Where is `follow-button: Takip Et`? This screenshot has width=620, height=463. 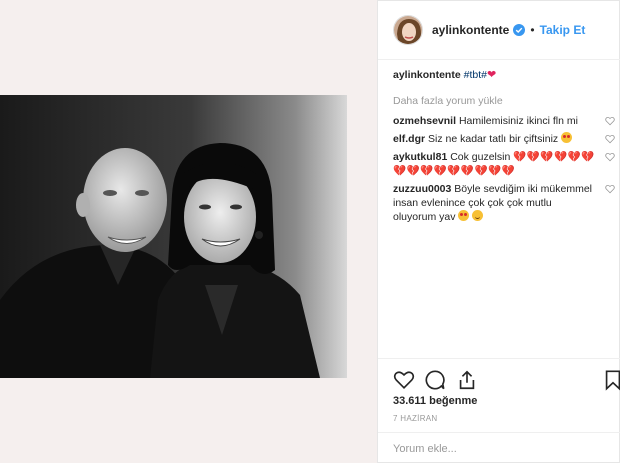
follow-button: Takip Et is located at coordinates (563, 30).